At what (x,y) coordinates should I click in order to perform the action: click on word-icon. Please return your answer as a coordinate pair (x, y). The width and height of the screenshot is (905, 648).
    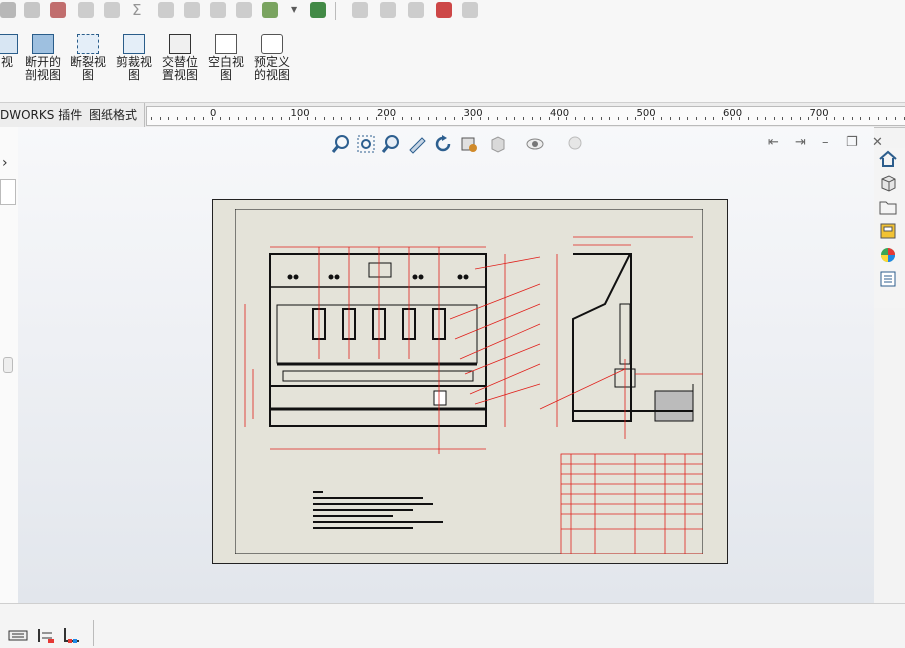
    Looking at the image, I should click on (444, 10).